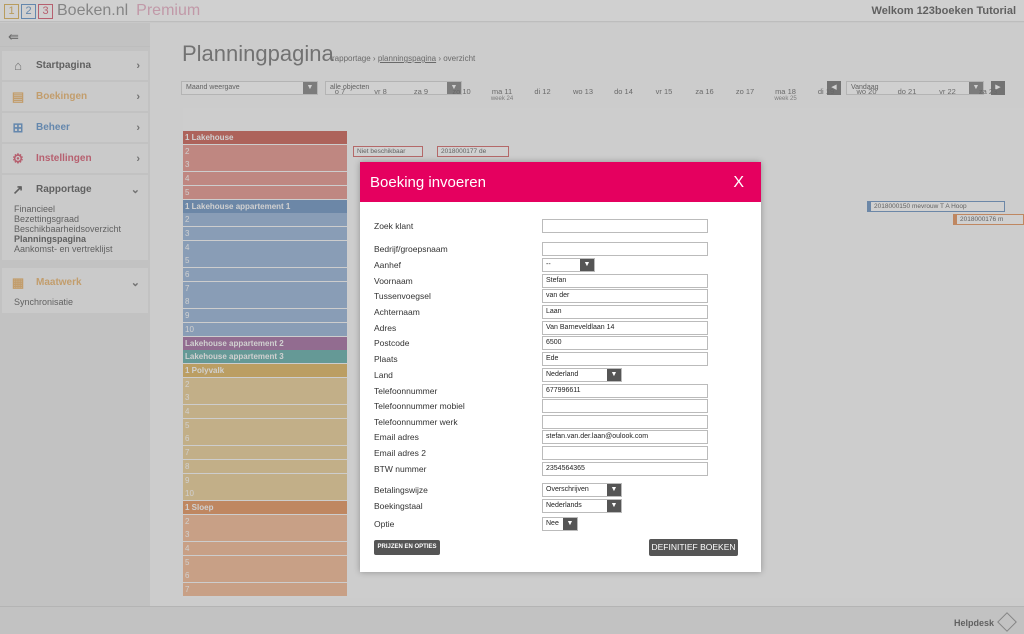  What do you see at coordinates (560, 524) in the screenshot?
I see `select-field: Nee ▼` at bounding box center [560, 524].